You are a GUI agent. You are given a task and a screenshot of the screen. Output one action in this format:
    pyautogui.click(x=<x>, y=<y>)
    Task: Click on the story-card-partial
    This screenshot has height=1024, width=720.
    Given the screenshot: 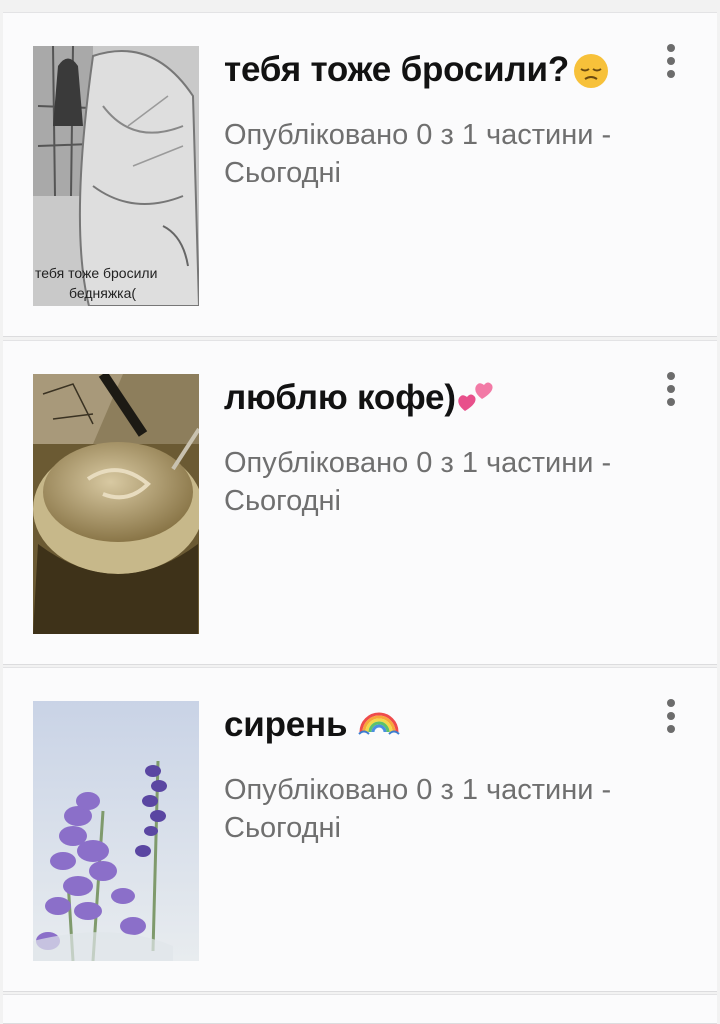 What is the action you would take?
    pyautogui.click(x=360, y=1009)
    